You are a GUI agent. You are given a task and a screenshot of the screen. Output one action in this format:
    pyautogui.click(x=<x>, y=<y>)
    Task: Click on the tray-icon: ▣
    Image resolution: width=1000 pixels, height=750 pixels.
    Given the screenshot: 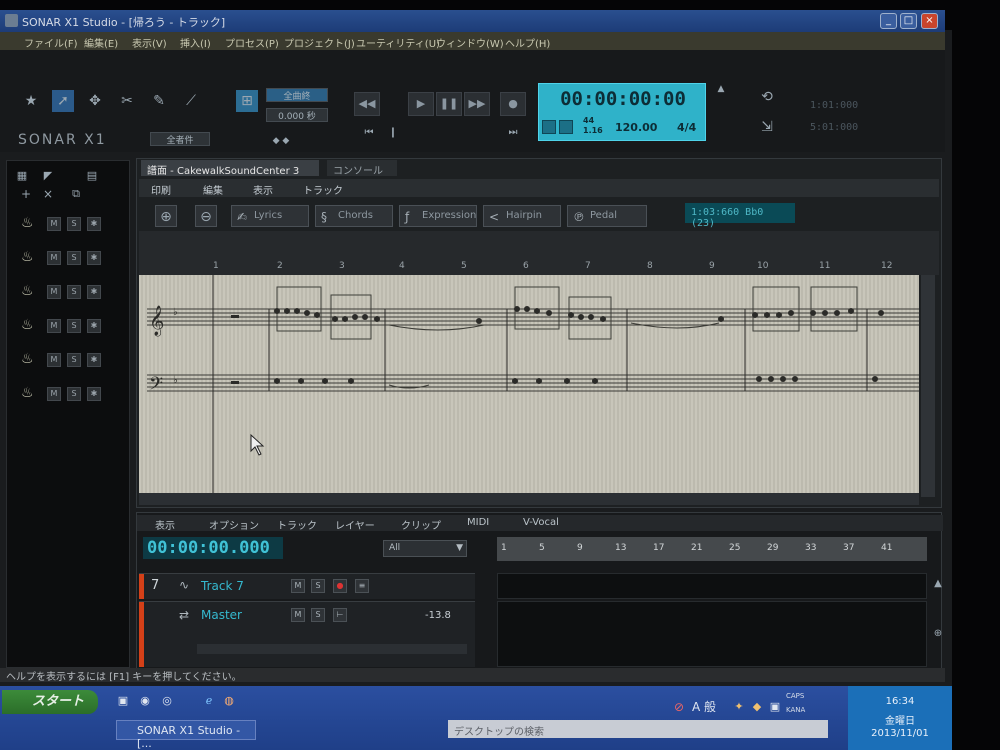 What is the action you would take?
    pyautogui.click(x=775, y=707)
    